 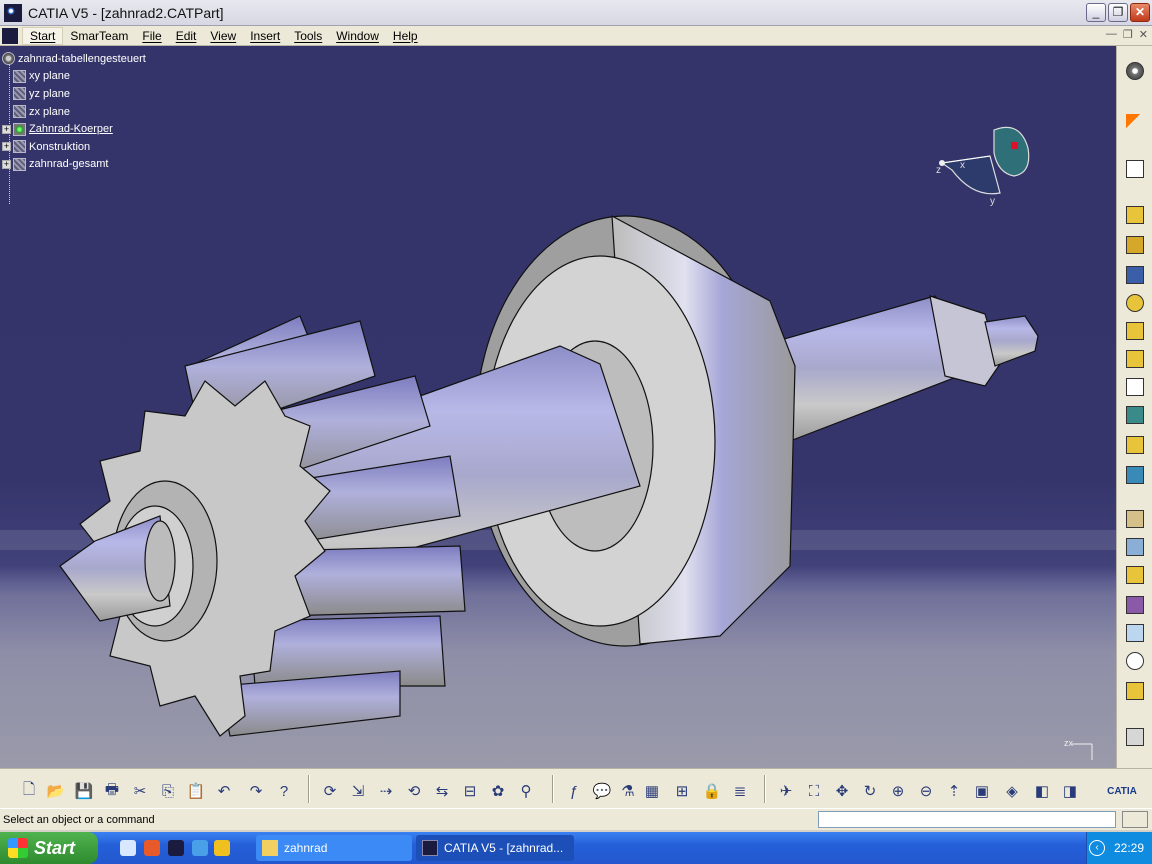 What do you see at coordinates (308, 36) in the screenshot?
I see `menu-tools: Tools` at bounding box center [308, 36].